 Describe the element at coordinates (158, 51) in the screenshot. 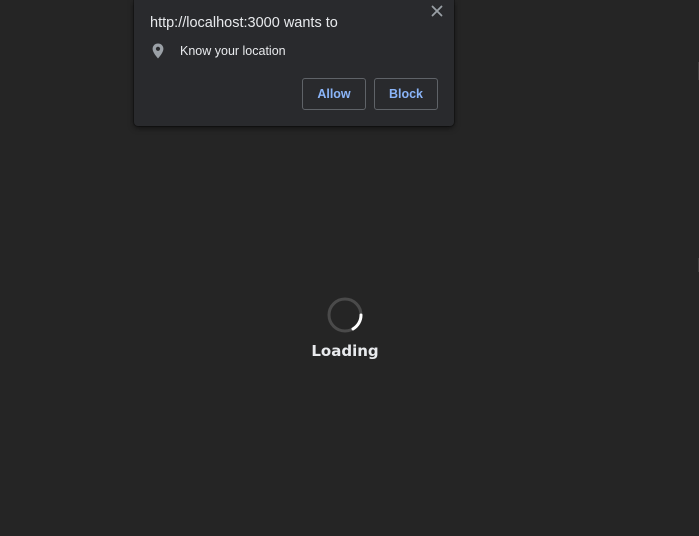

I see `location-pin-icon` at that location.